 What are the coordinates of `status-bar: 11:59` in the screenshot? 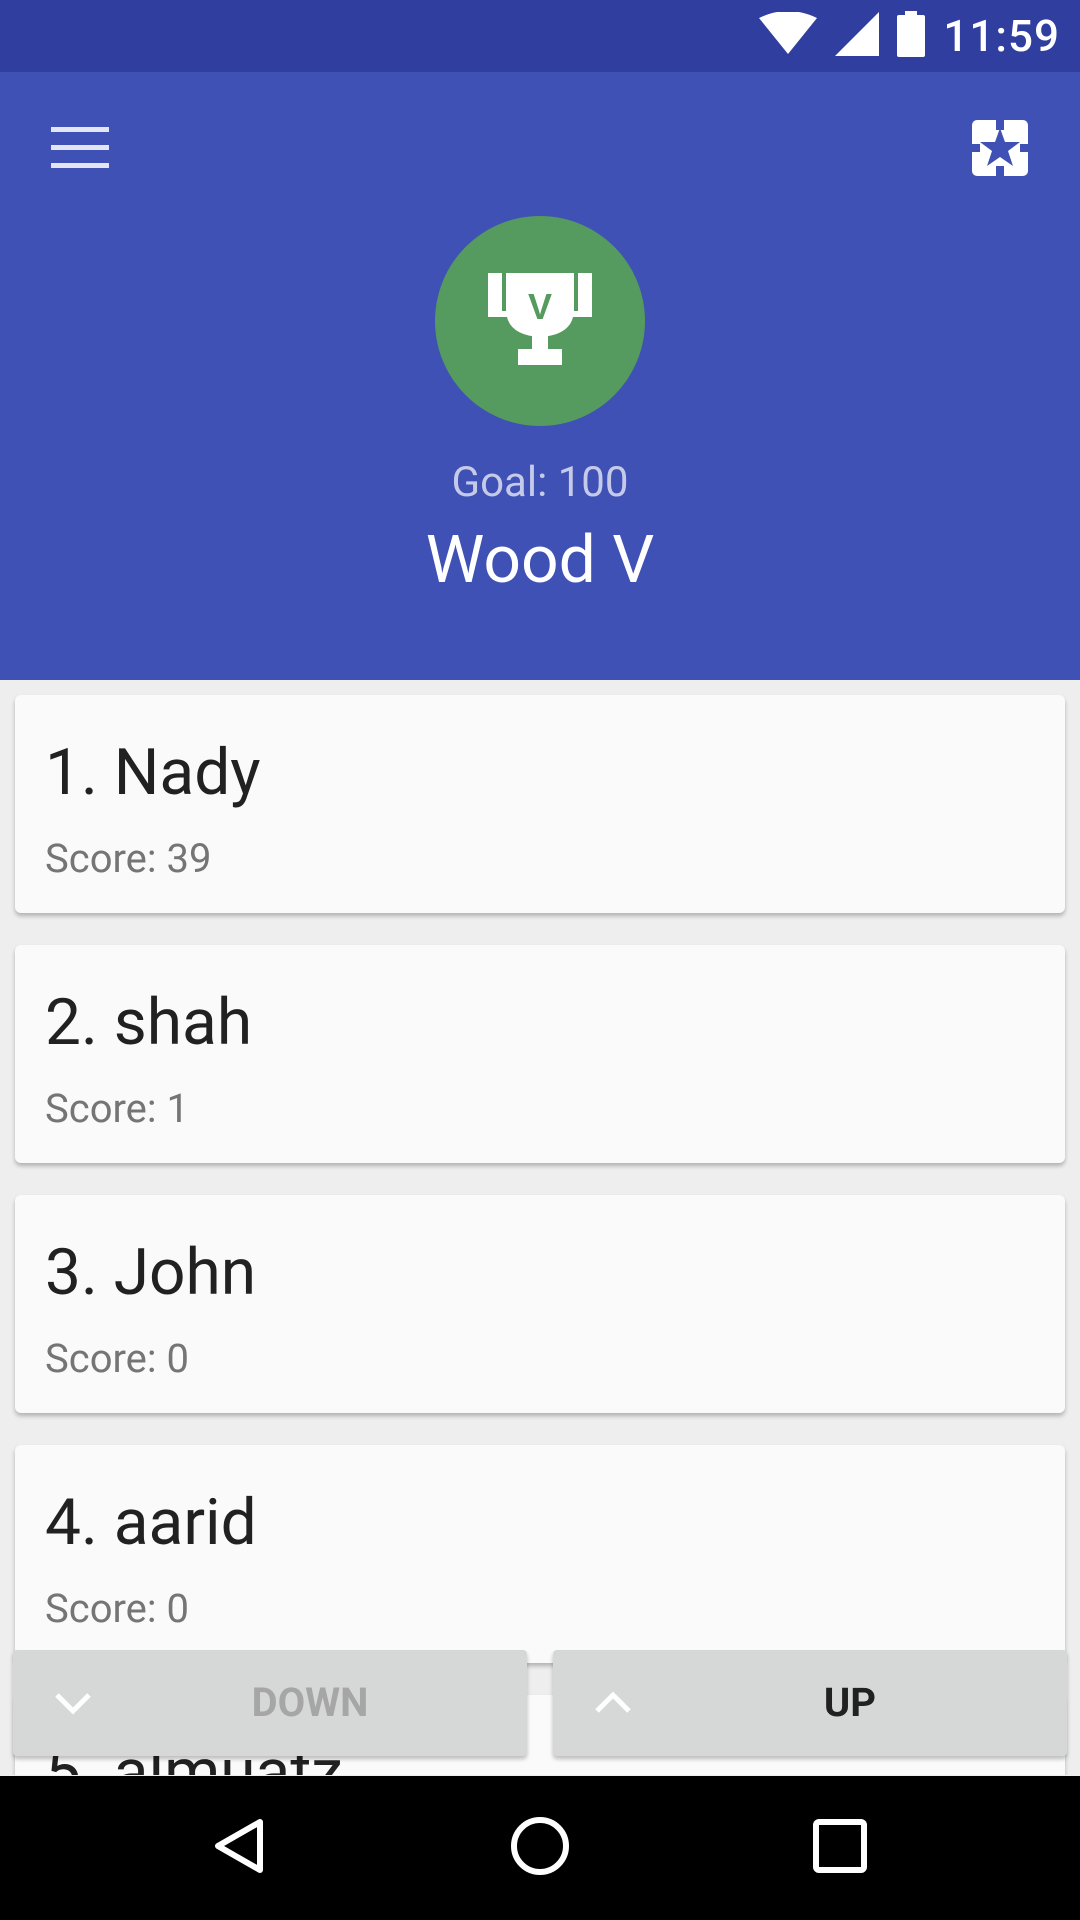 It's located at (540, 36).